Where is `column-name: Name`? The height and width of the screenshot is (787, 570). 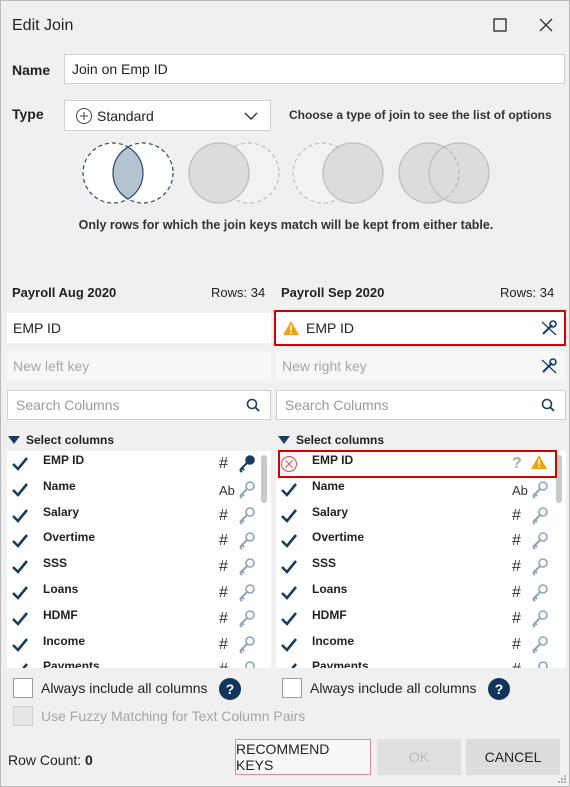 column-name: Name is located at coordinates (328, 485).